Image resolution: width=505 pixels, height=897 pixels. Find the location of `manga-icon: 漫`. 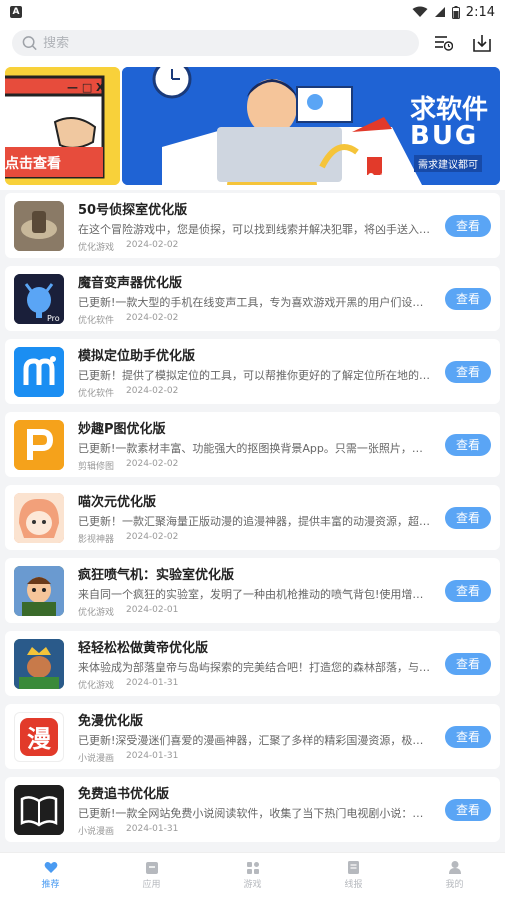

manga-icon: 漫 is located at coordinates (39, 736).